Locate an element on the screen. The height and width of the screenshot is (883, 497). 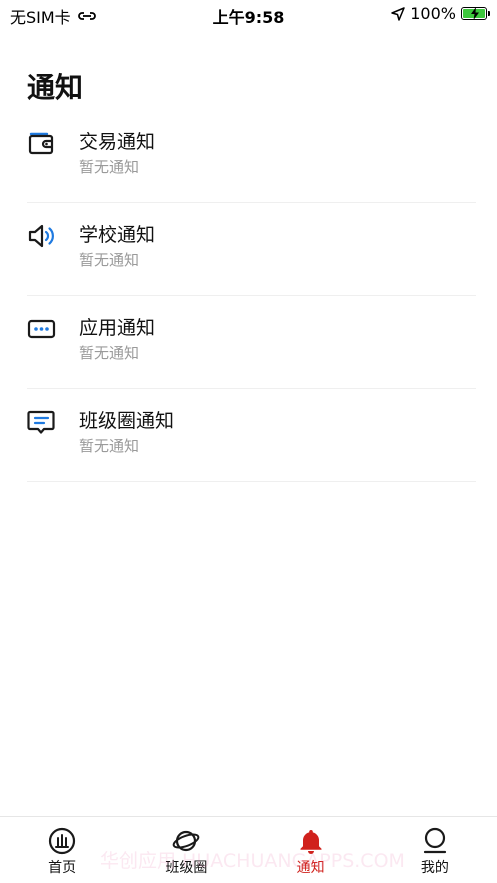
tab-class-circle: 班级圈 is located at coordinates (186, 850).